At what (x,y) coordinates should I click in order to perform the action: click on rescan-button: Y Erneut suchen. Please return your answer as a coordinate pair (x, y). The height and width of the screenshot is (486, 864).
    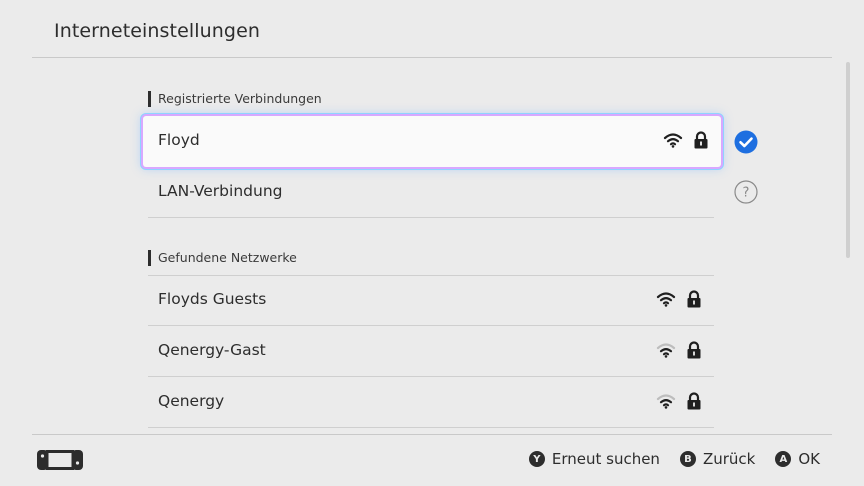
    Looking at the image, I should click on (594, 459).